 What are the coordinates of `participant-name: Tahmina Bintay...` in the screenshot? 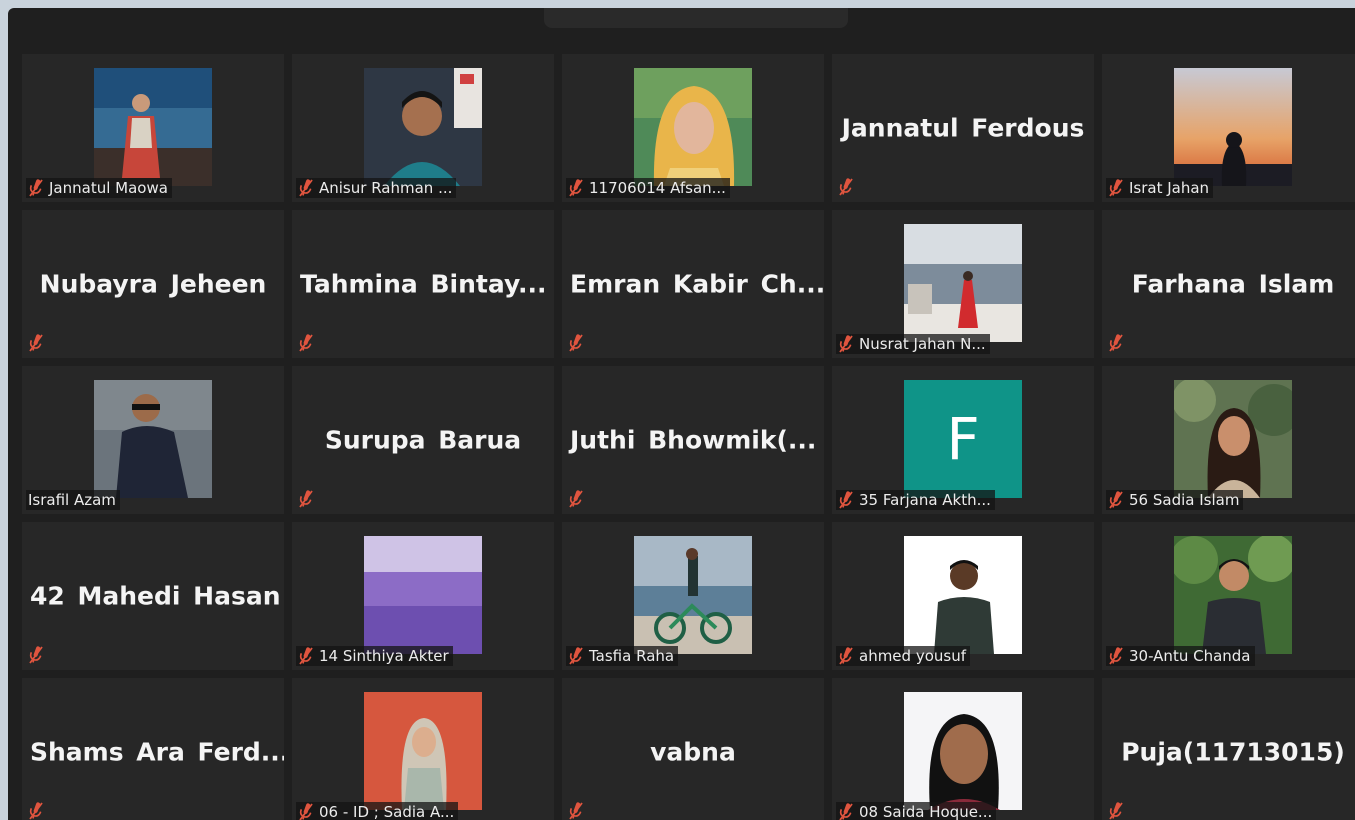 It's located at (423, 284).